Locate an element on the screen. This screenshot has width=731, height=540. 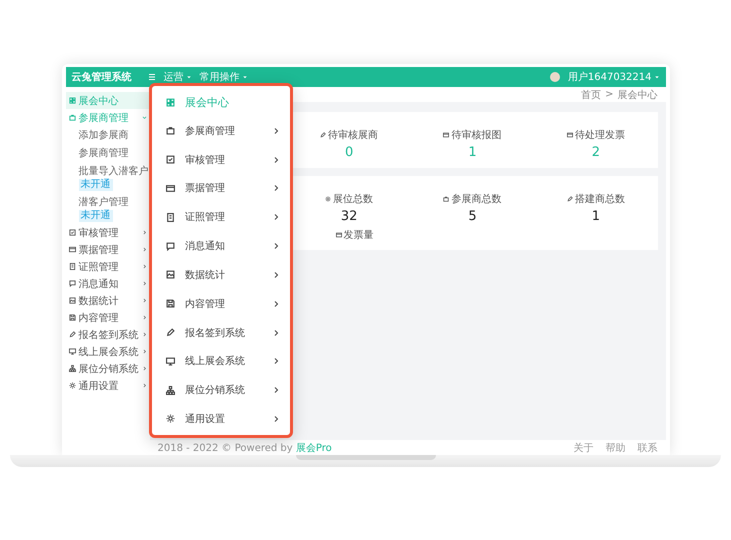
sidebar-item: 票据管理 is located at coordinates (108, 249).